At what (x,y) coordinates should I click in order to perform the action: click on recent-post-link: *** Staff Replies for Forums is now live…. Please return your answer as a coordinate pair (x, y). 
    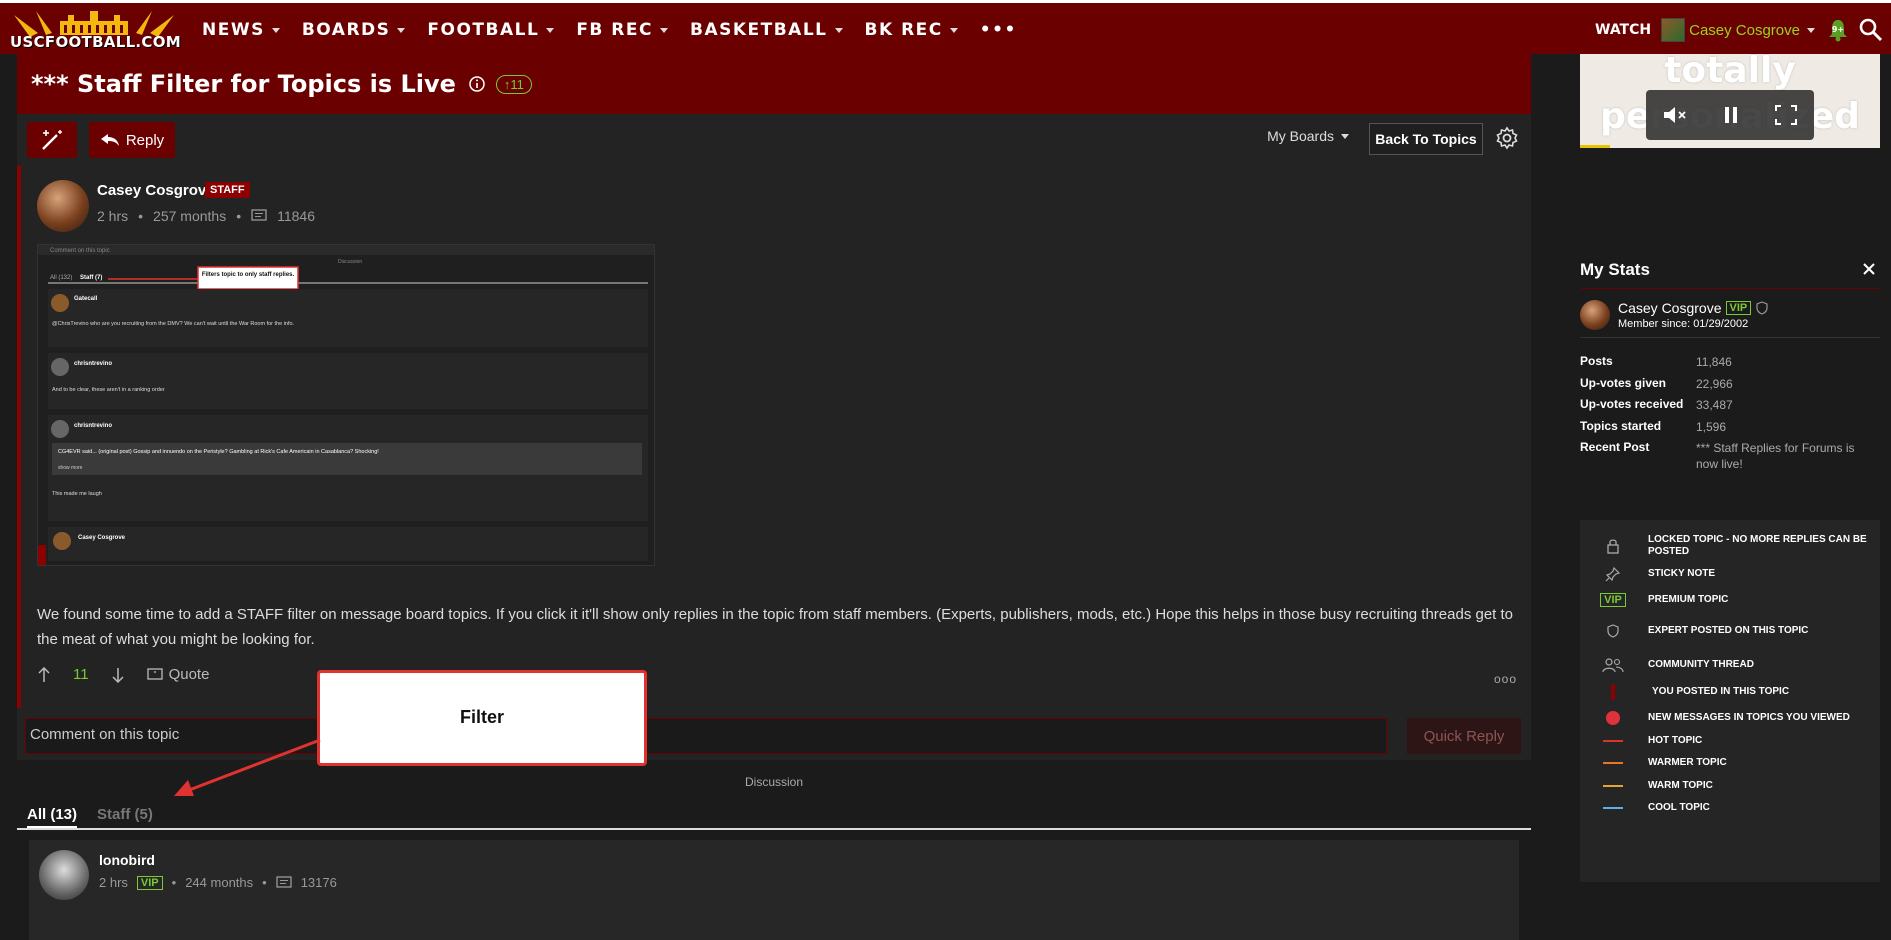
    Looking at the image, I should click on (1786, 456).